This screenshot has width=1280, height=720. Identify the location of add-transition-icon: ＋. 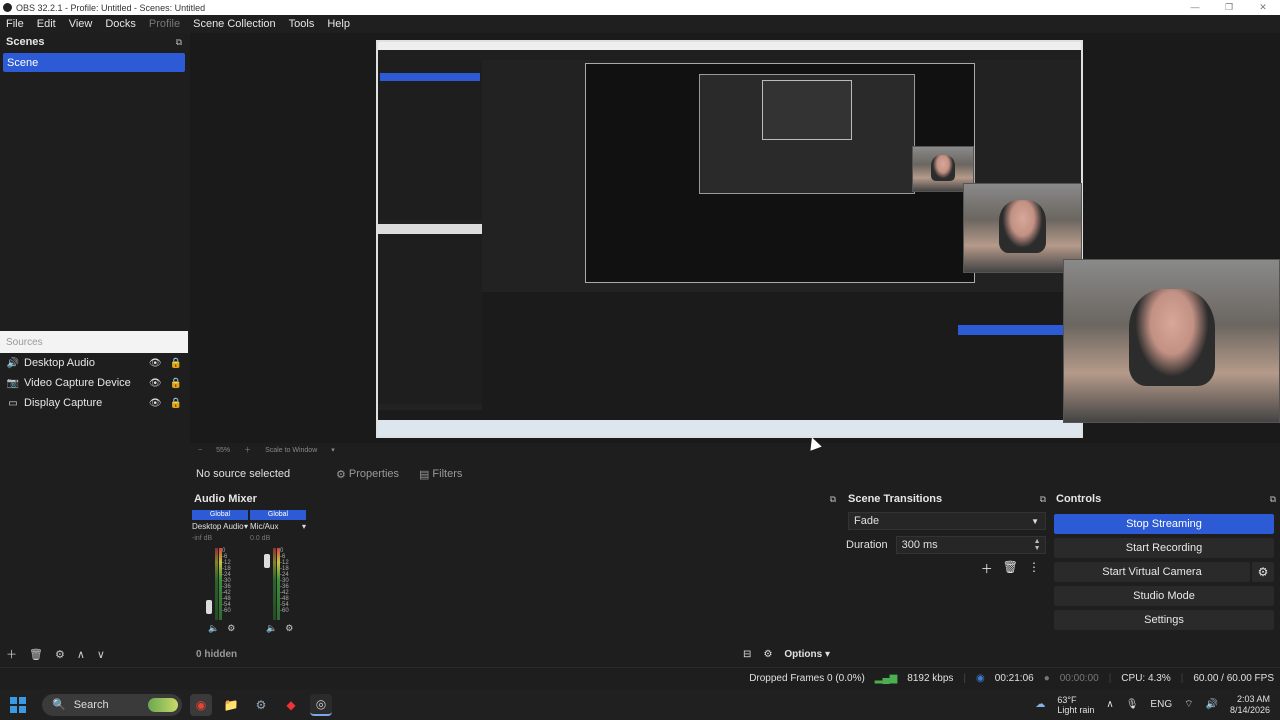
(987, 568).